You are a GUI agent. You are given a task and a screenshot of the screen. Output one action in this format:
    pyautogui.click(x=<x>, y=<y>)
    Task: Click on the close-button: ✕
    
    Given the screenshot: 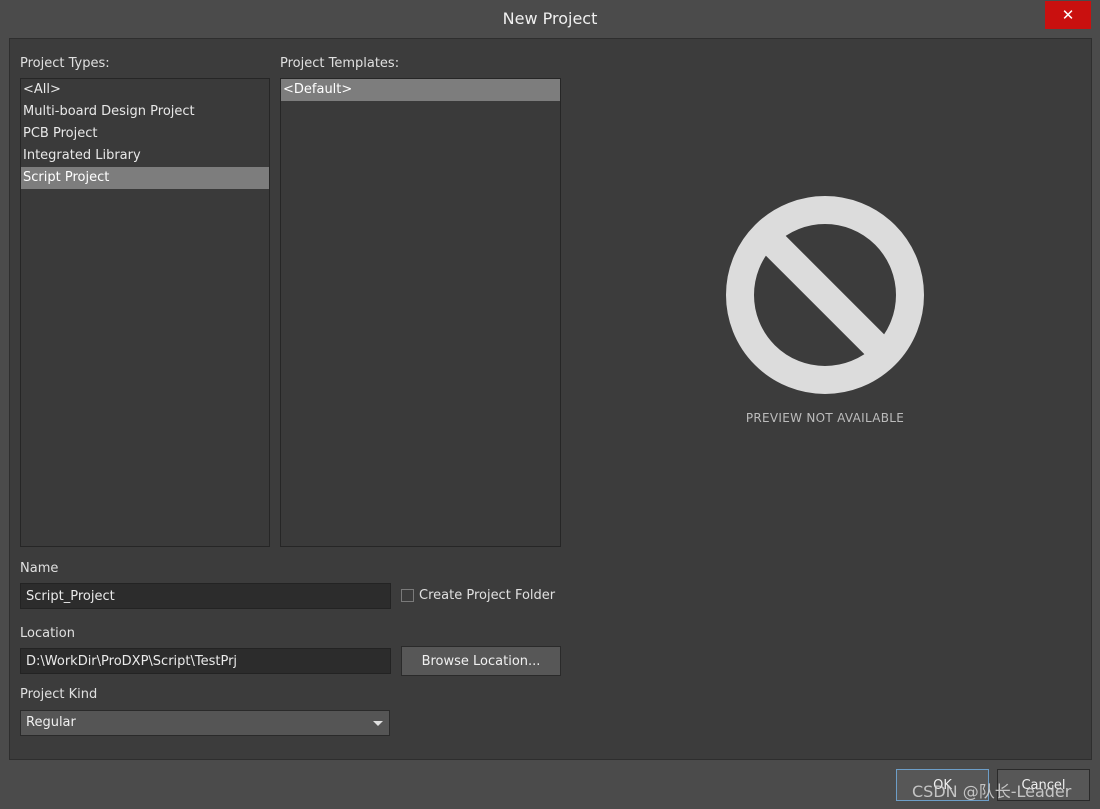 What is the action you would take?
    pyautogui.click(x=1068, y=15)
    